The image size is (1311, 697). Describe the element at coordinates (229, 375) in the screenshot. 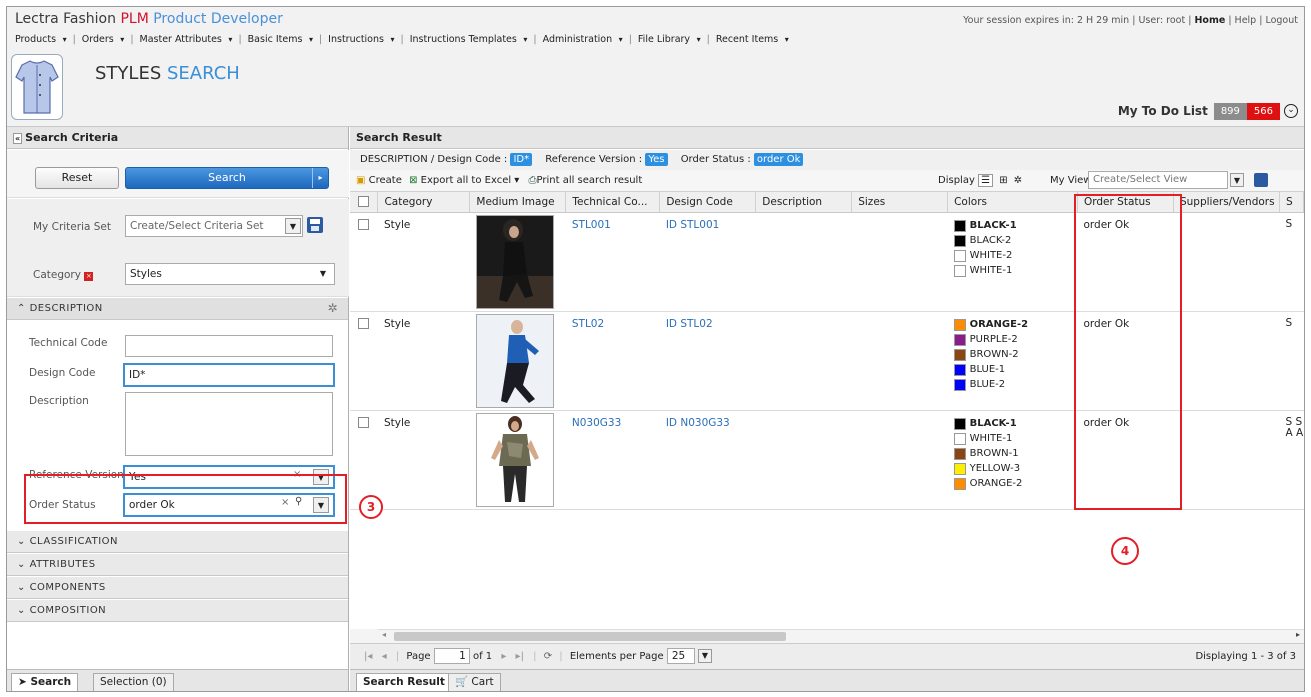

I see `design-code-field: ID*` at that location.